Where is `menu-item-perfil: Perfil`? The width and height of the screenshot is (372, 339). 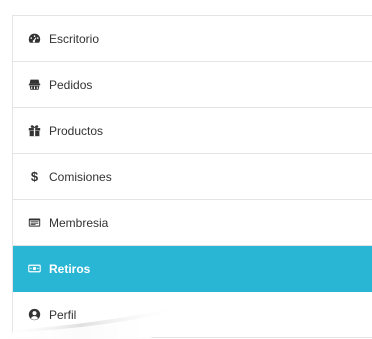 menu-item-perfil: Perfil is located at coordinates (192, 315).